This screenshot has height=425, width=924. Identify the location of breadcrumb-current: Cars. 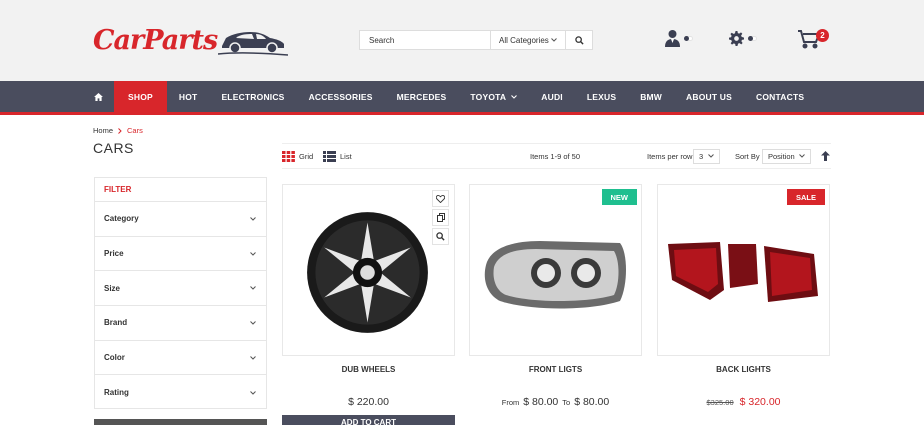
(135, 130).